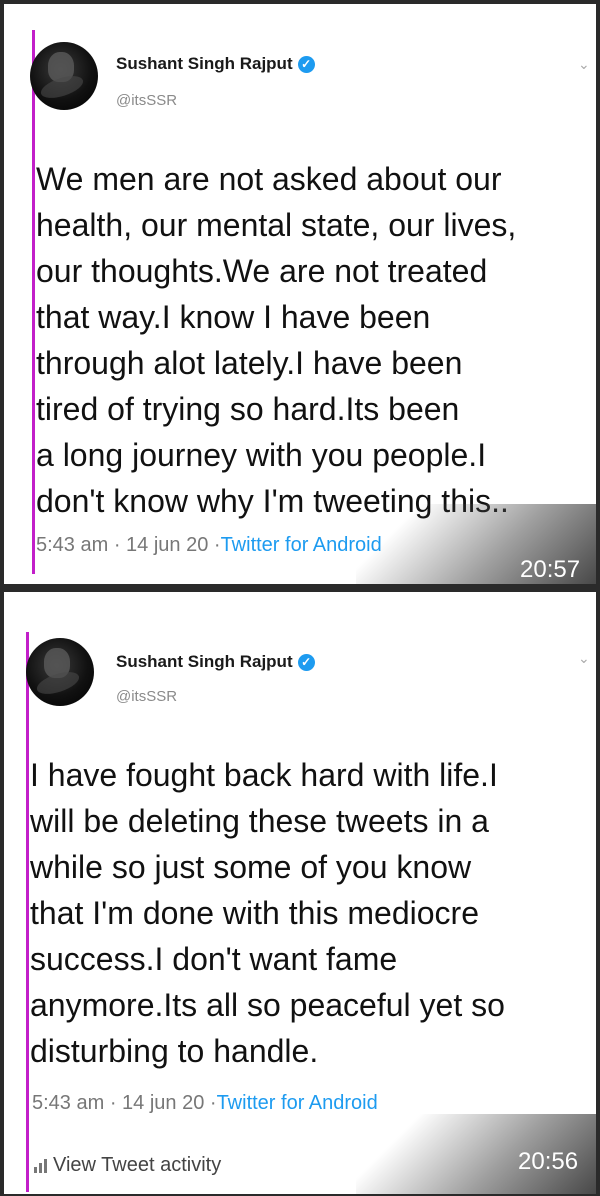  I want to click on bar-chart-icon, so click(40, 1165).